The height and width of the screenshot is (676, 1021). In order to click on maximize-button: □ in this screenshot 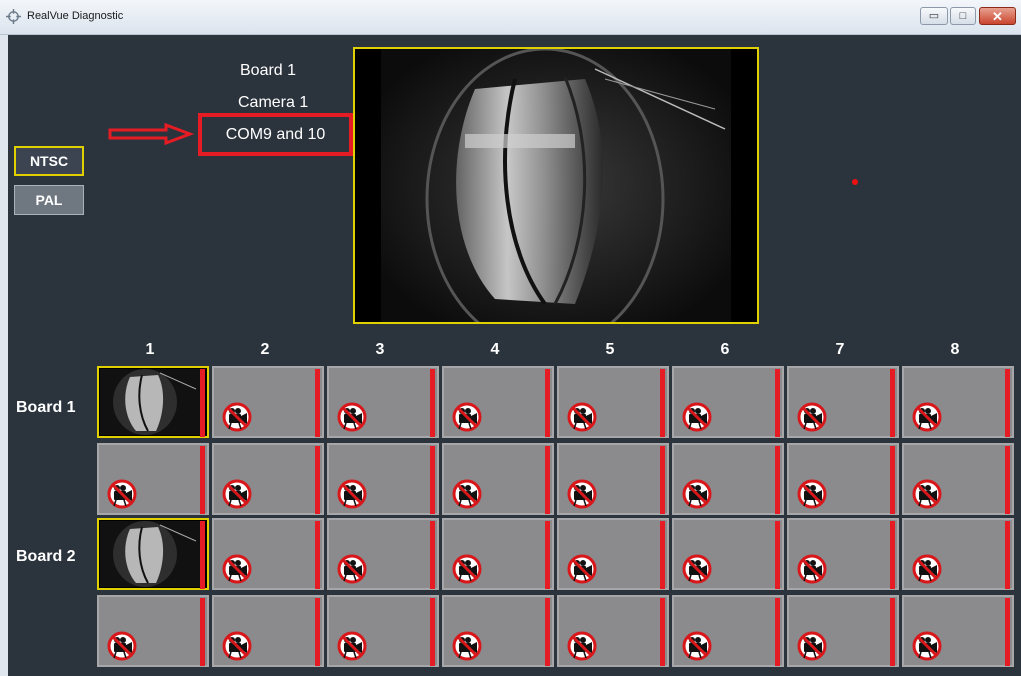, I will do `click(963, 16)`.